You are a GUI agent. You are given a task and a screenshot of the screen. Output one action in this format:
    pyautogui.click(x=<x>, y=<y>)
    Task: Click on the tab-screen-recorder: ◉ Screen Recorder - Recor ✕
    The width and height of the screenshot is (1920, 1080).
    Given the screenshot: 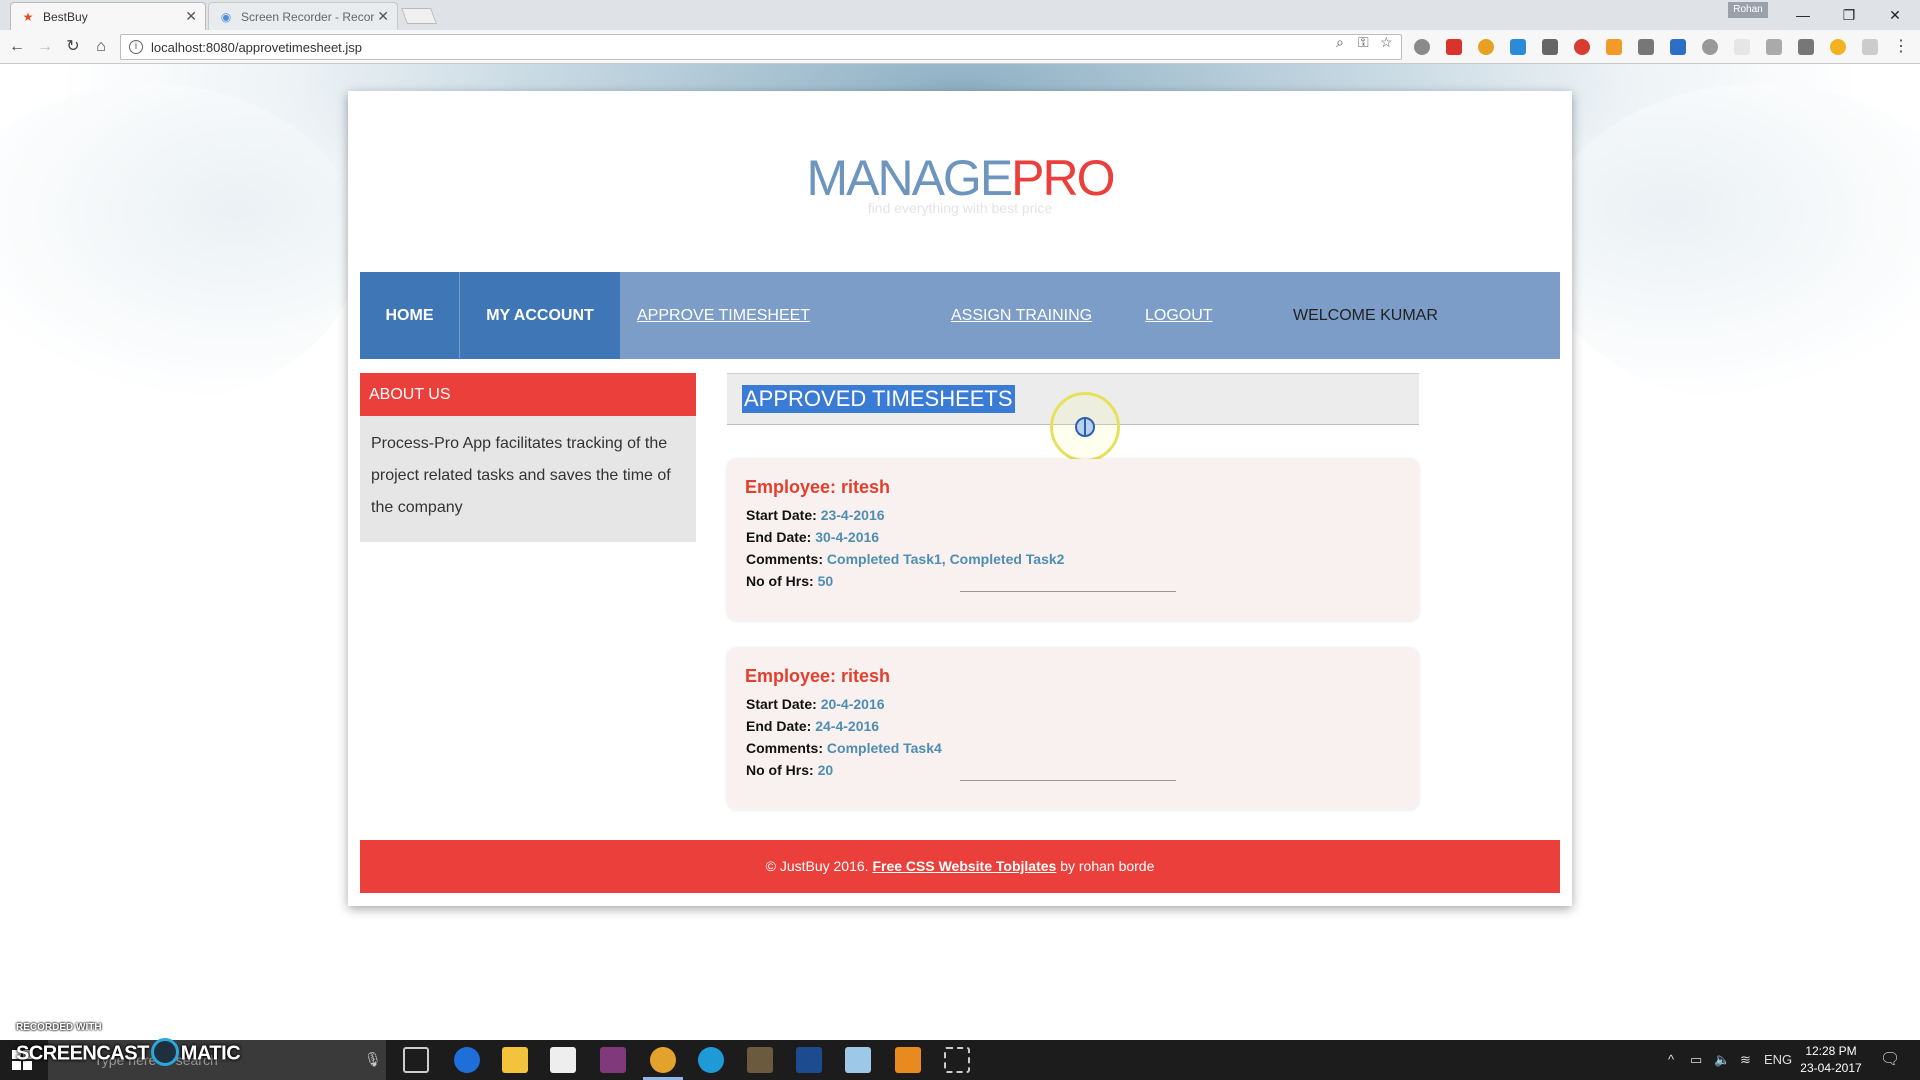 What is the action you would take?
    pyautogui.click(x=303, y=16)
    